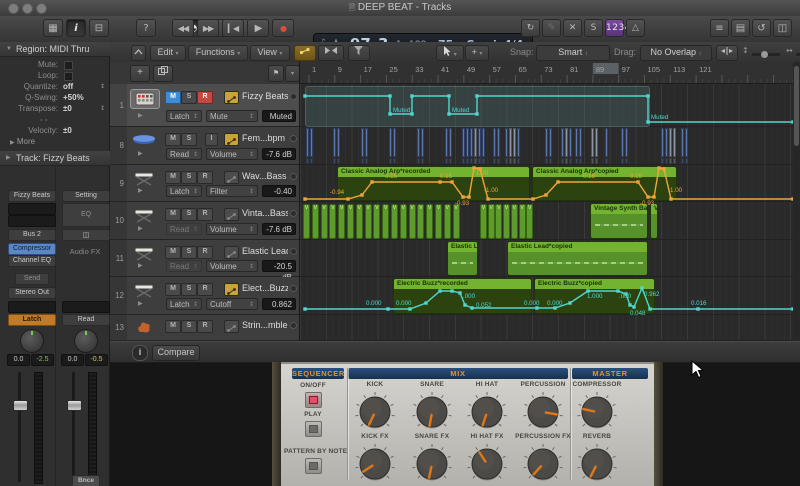  Describe the element at coordinates (32, 341) in the screenshot. I see `pan-knob` at that location.